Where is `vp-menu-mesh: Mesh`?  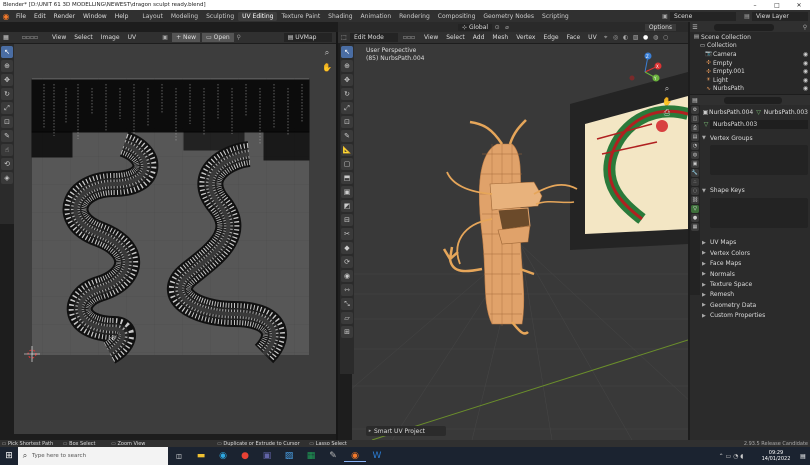 vp-menu-mesh: Mesh is located at coordinates (500, 37).